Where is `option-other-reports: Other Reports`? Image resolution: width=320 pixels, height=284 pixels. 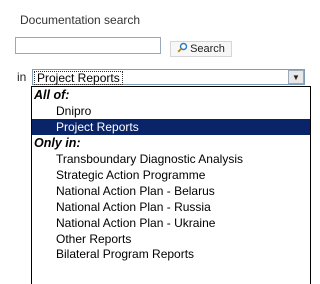
option-other-reports: Other Reports is located at coordinates (171, 239).